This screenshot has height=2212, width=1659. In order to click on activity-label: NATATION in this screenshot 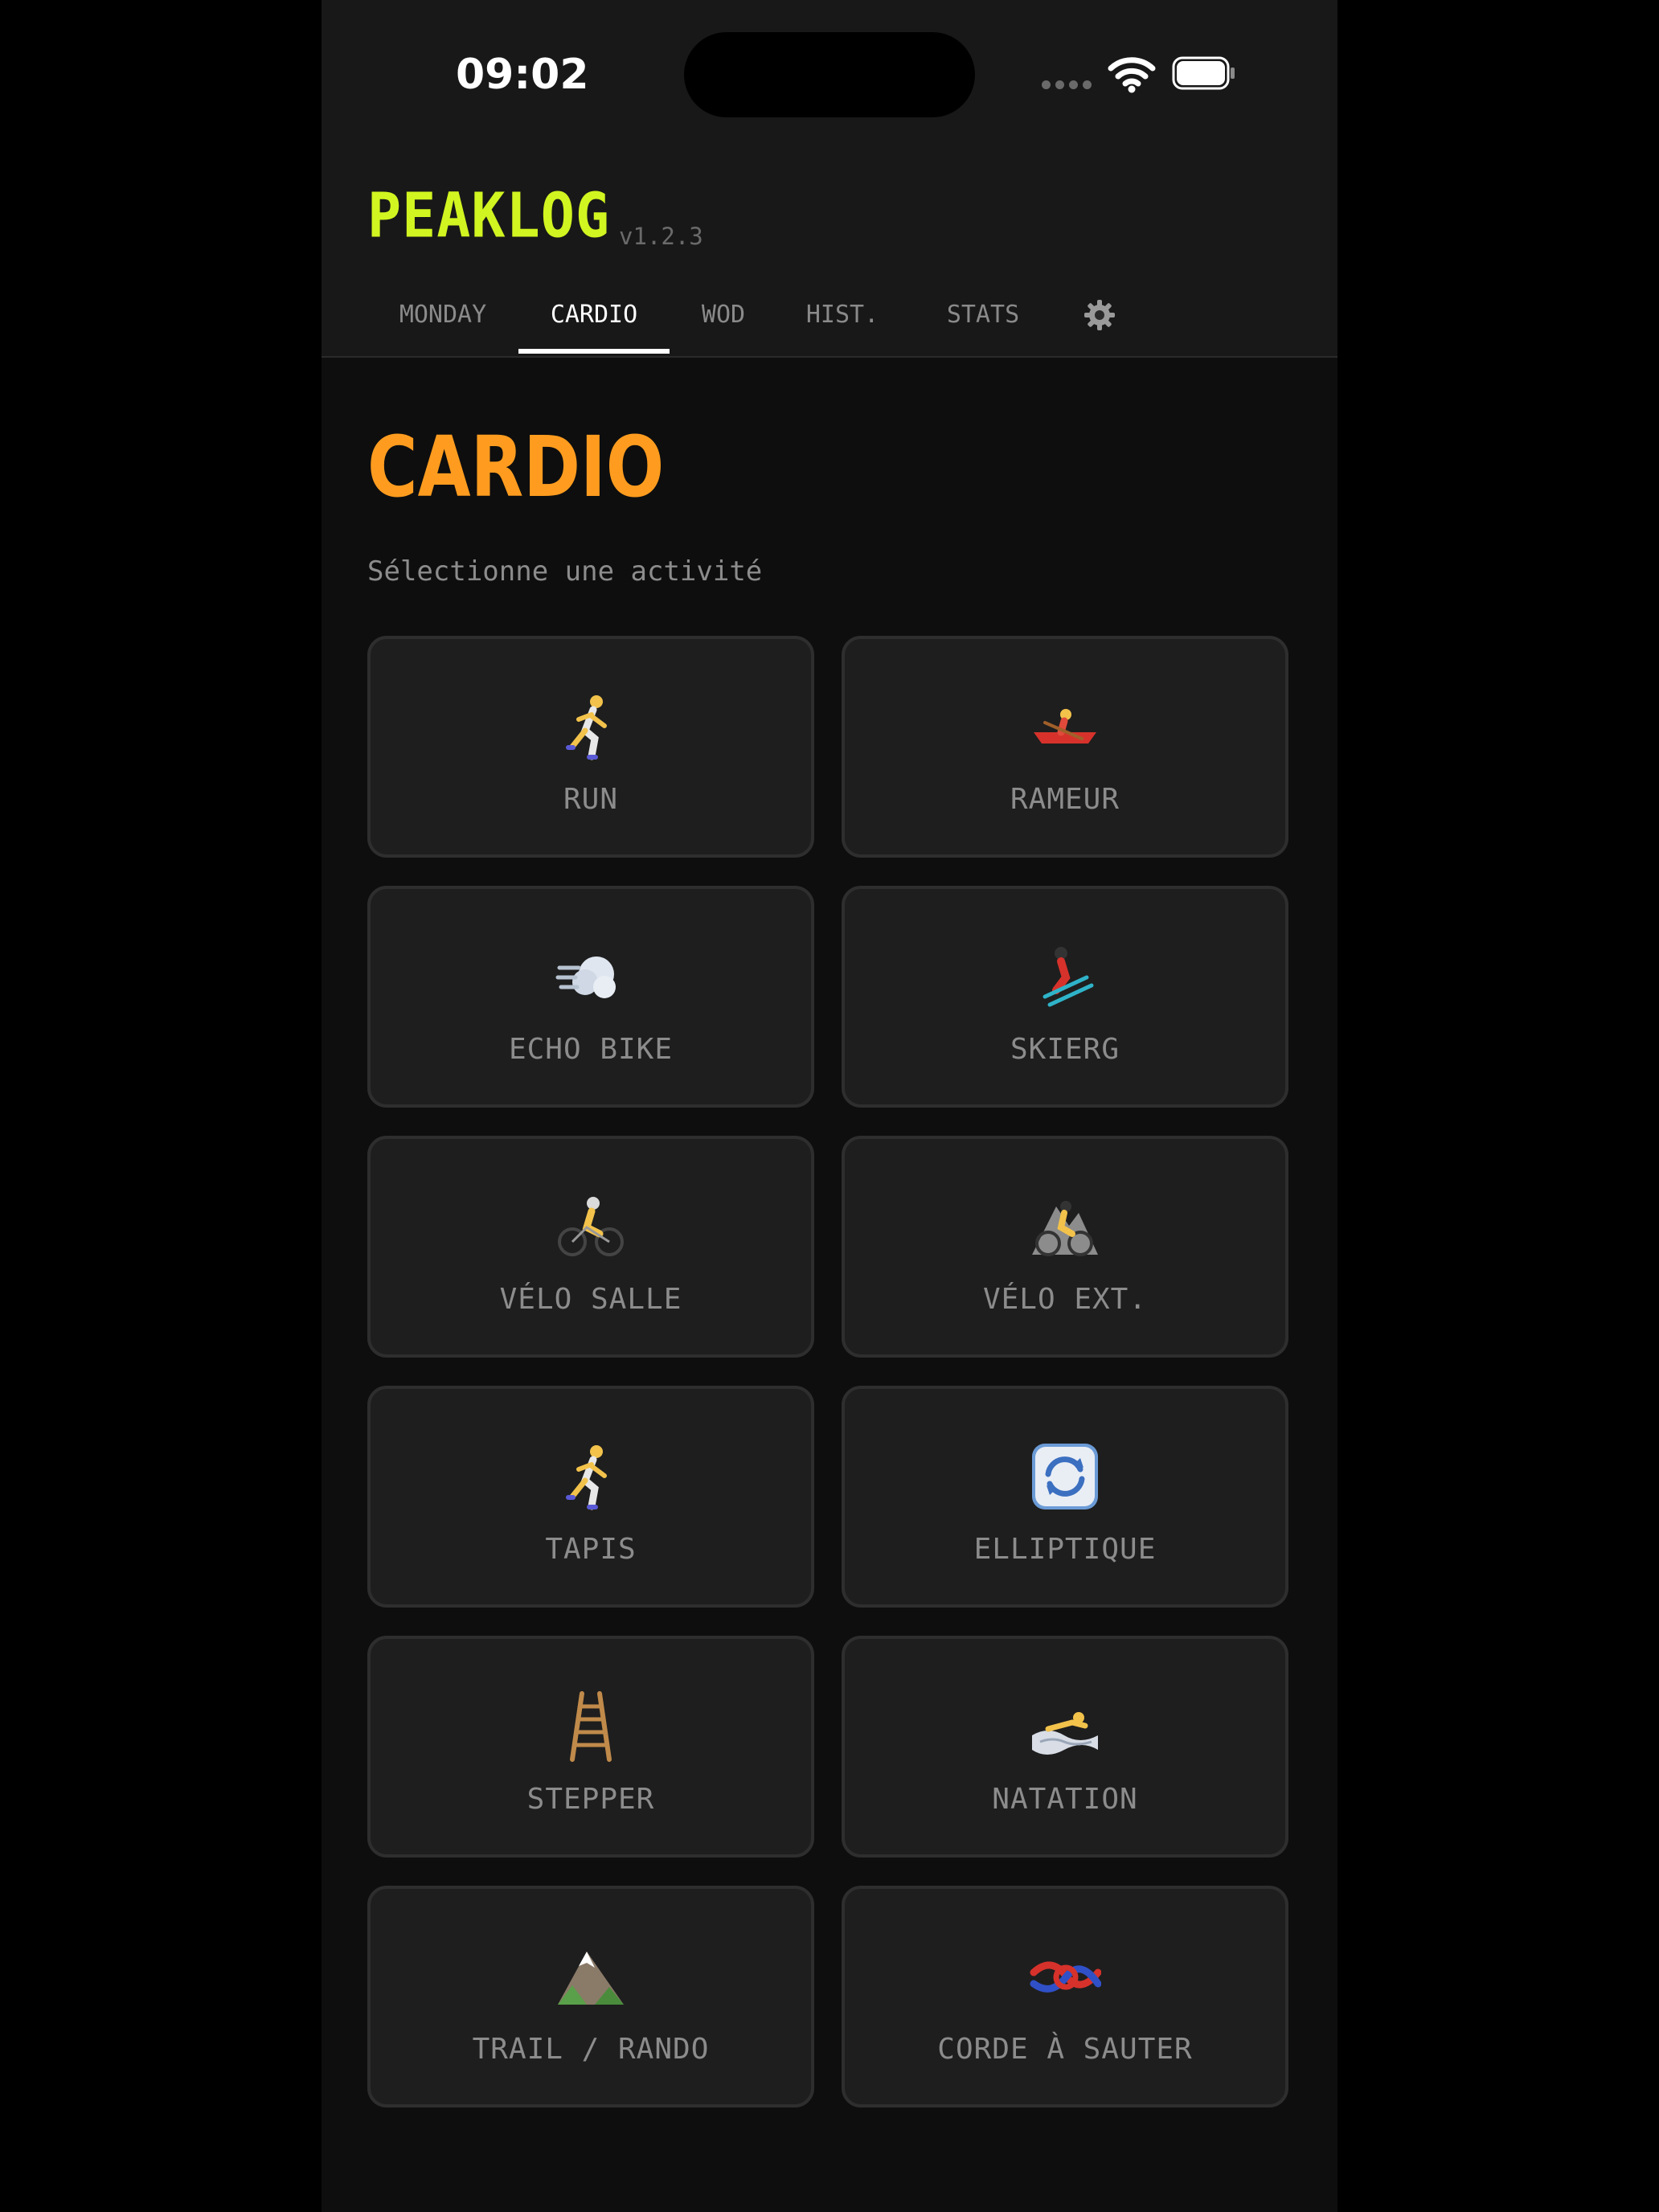, I will do `click(1065, 1799)`.